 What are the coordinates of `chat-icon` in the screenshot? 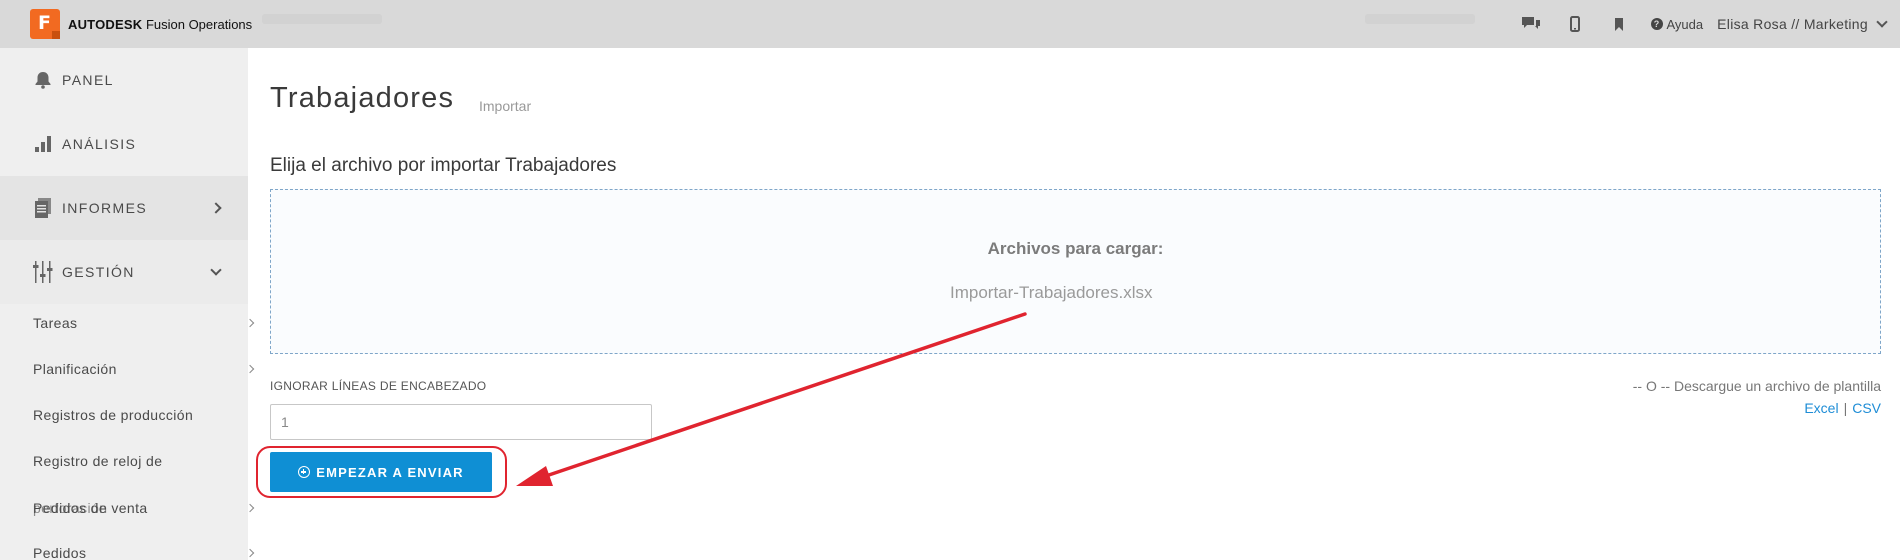 It's located at (1531, 24).